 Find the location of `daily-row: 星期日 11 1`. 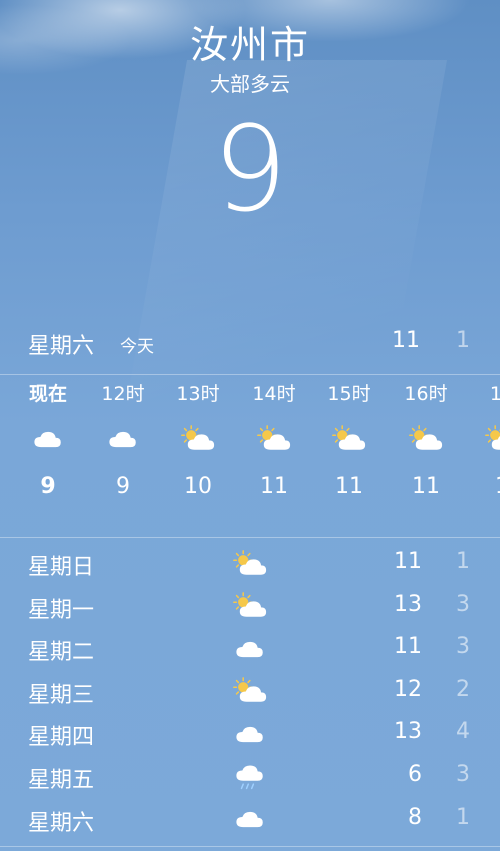

daily-row: 星期日 11 1 is located at coordinates (250, 564).